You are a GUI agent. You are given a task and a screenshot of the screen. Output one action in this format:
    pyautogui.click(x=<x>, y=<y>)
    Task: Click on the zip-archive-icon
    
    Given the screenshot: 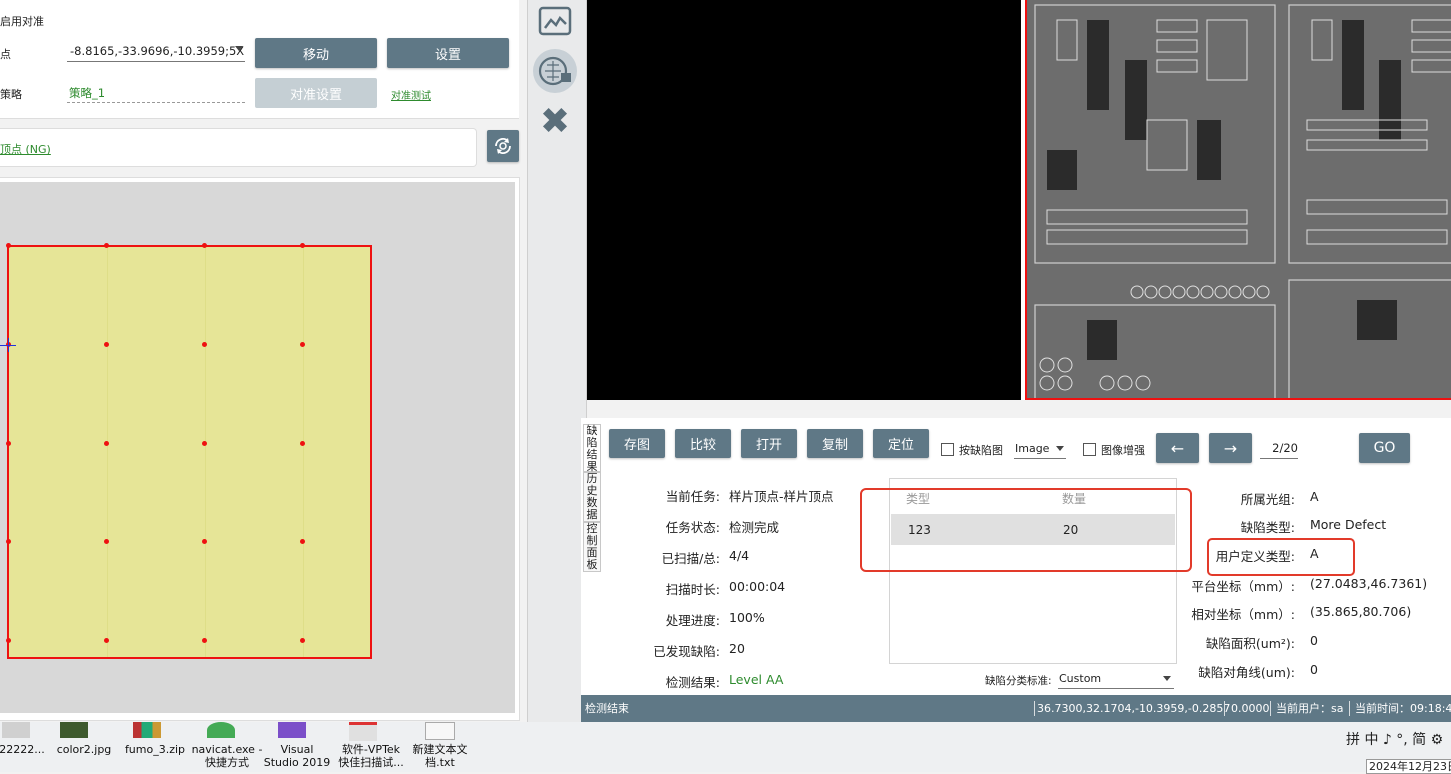 What is the action you would take?
    pyautogui.click(x=147, y=730)
    